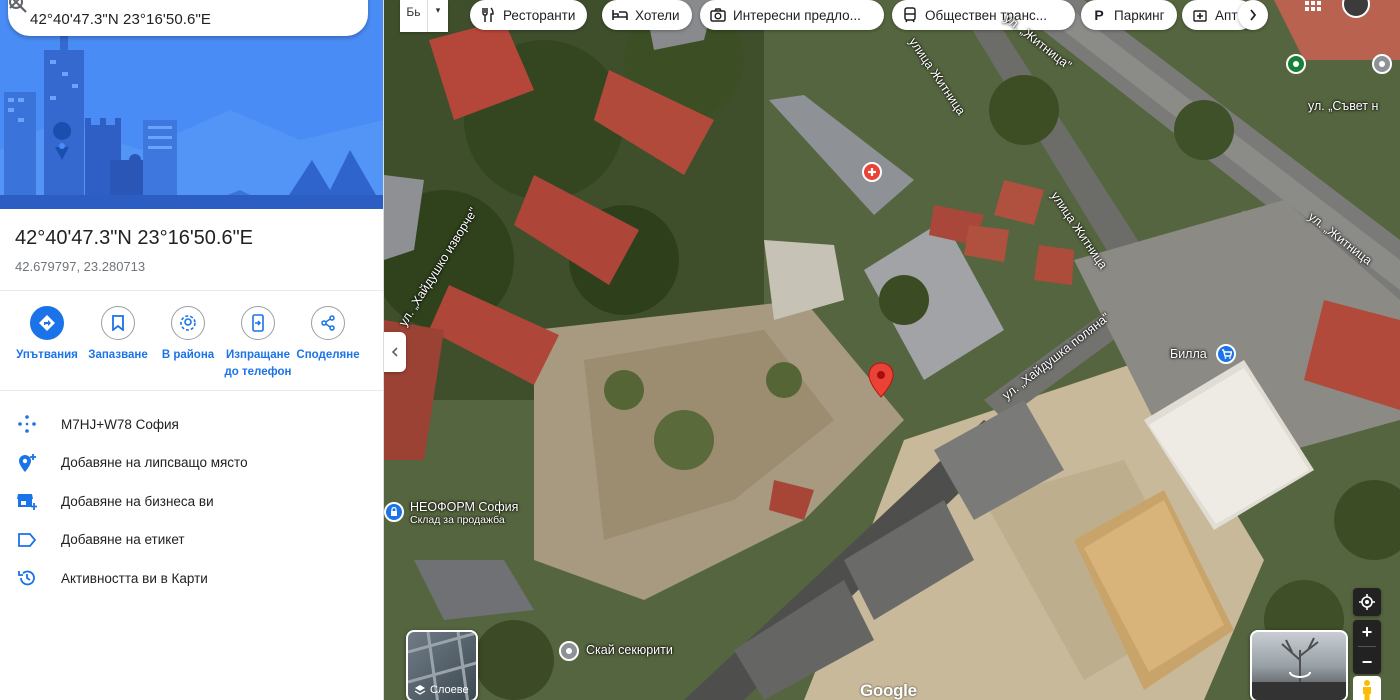  I want to click on add-place-icon, so click(27, 463).